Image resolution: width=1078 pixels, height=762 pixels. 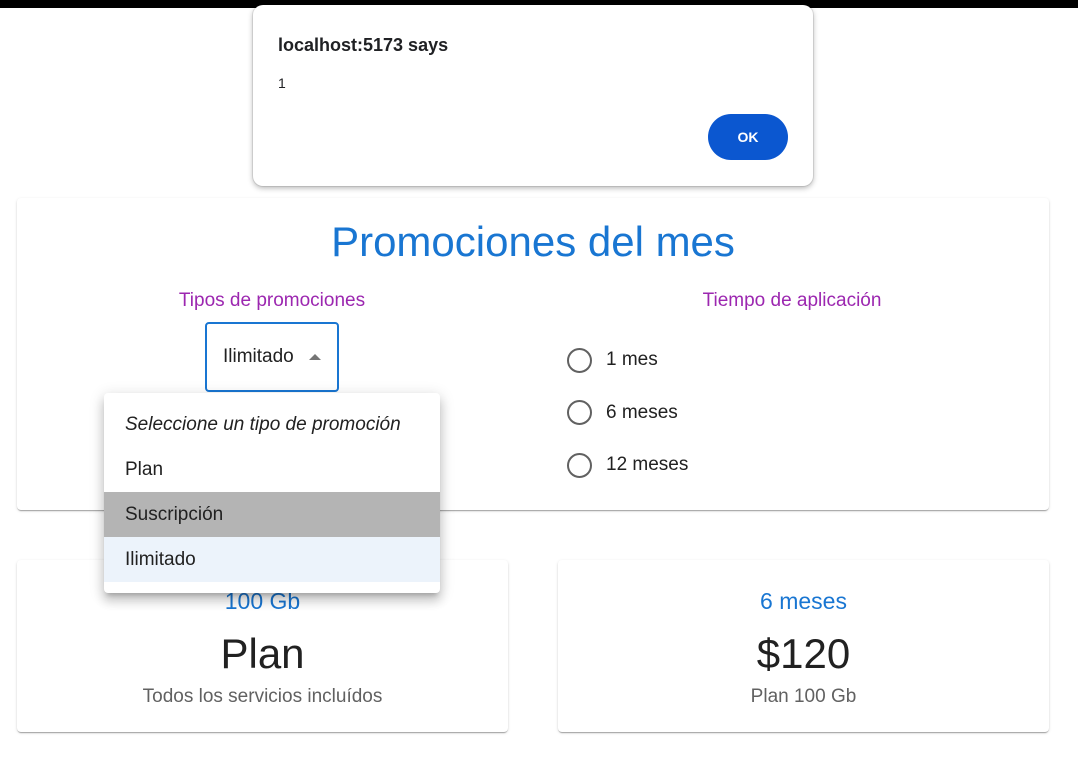 I want to click on radio-1-mes: 1 mes, so click(x=627, y=360).